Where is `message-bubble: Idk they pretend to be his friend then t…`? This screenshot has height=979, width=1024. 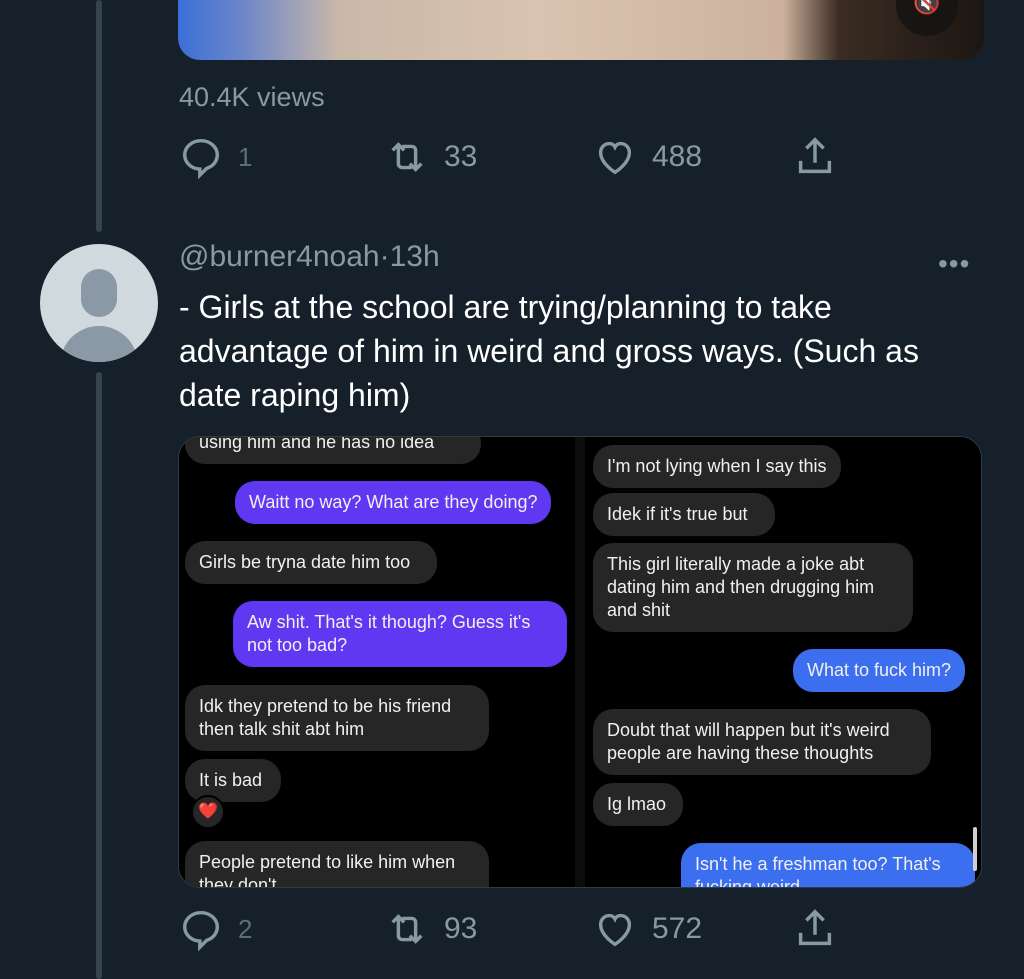
message-bubble: Idk they pretend to be his friend then t… is located at coordinates (337, 718).